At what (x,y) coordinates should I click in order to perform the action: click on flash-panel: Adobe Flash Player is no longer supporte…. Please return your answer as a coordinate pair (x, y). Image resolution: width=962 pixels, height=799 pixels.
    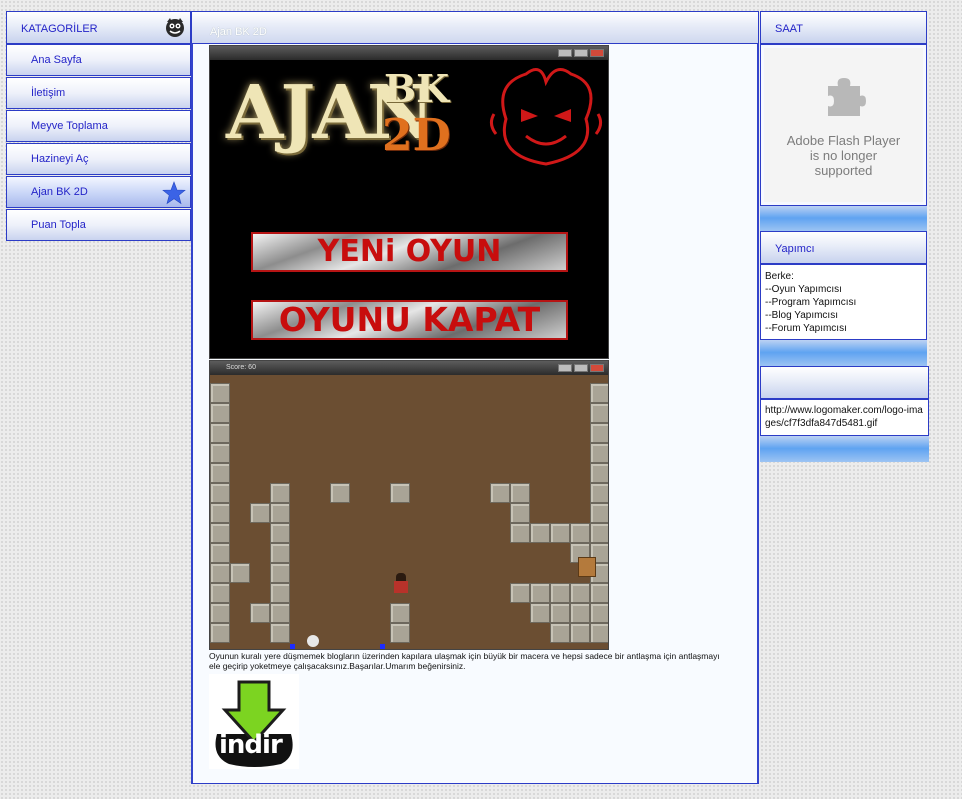
    Looking at the image, I should click on (843, 125).